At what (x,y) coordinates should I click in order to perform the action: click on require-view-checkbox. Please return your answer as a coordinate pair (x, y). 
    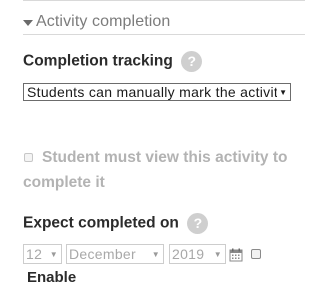
    Looking at the image, I should click on (28, 157).